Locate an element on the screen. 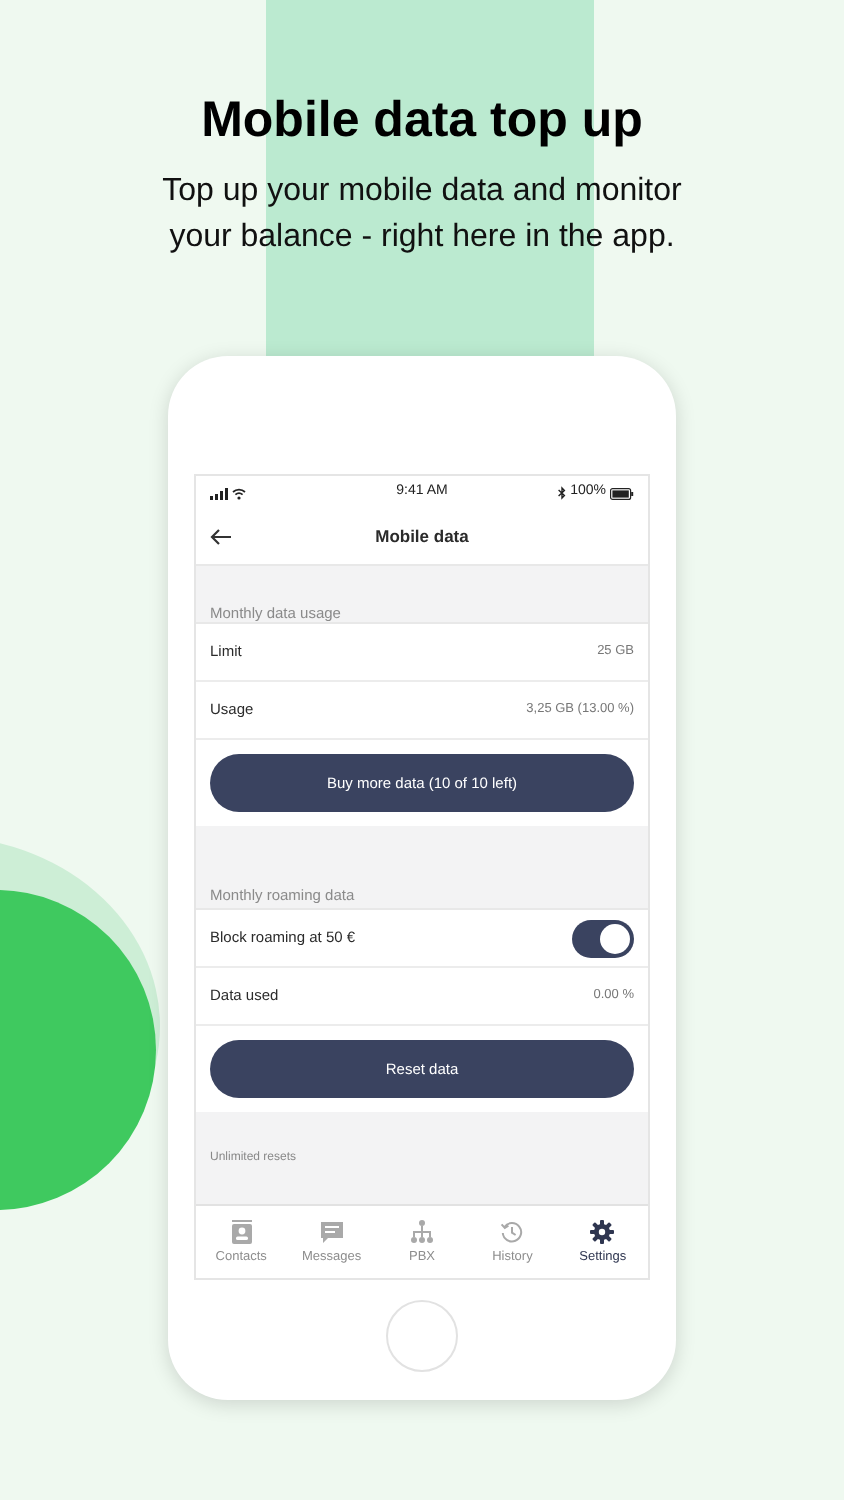 The height and width of the screenshot is (1500, 844). contact-card-icon is located at coordinates (241, 1232).